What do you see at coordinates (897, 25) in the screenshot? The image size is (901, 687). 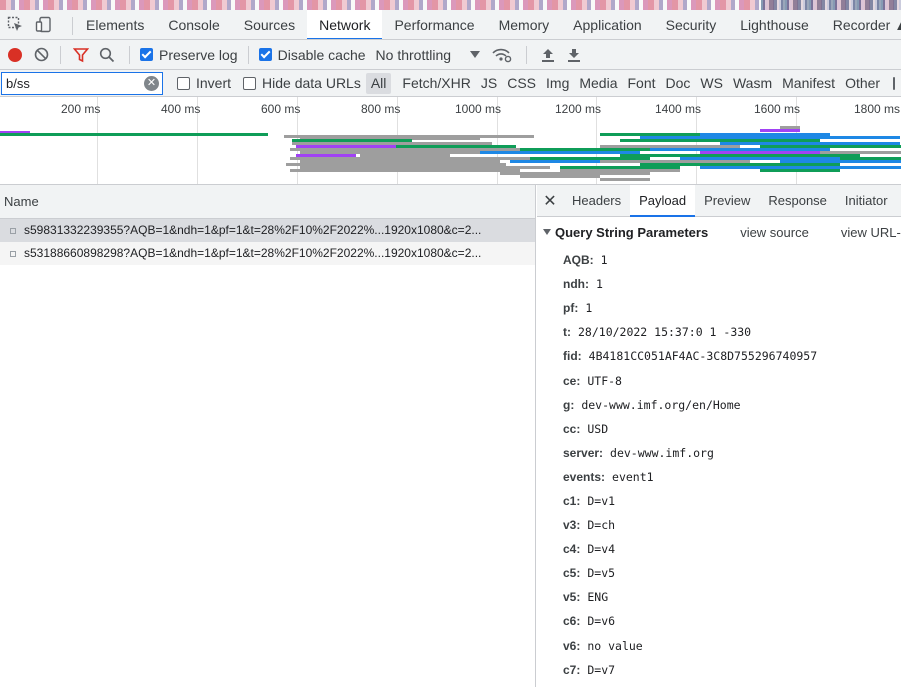 I see `flask-icon: ▲` at bounding box center [897, 25].